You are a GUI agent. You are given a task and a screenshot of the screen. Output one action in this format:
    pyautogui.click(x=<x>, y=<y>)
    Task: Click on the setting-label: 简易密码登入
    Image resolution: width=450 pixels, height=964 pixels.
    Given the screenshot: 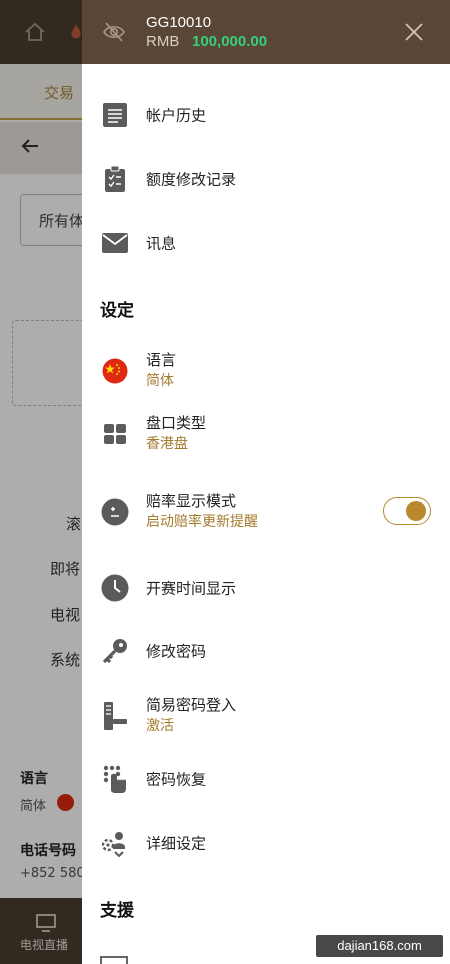 What is the action you would take?
    pyautogui.click(x=191, y=705)
    